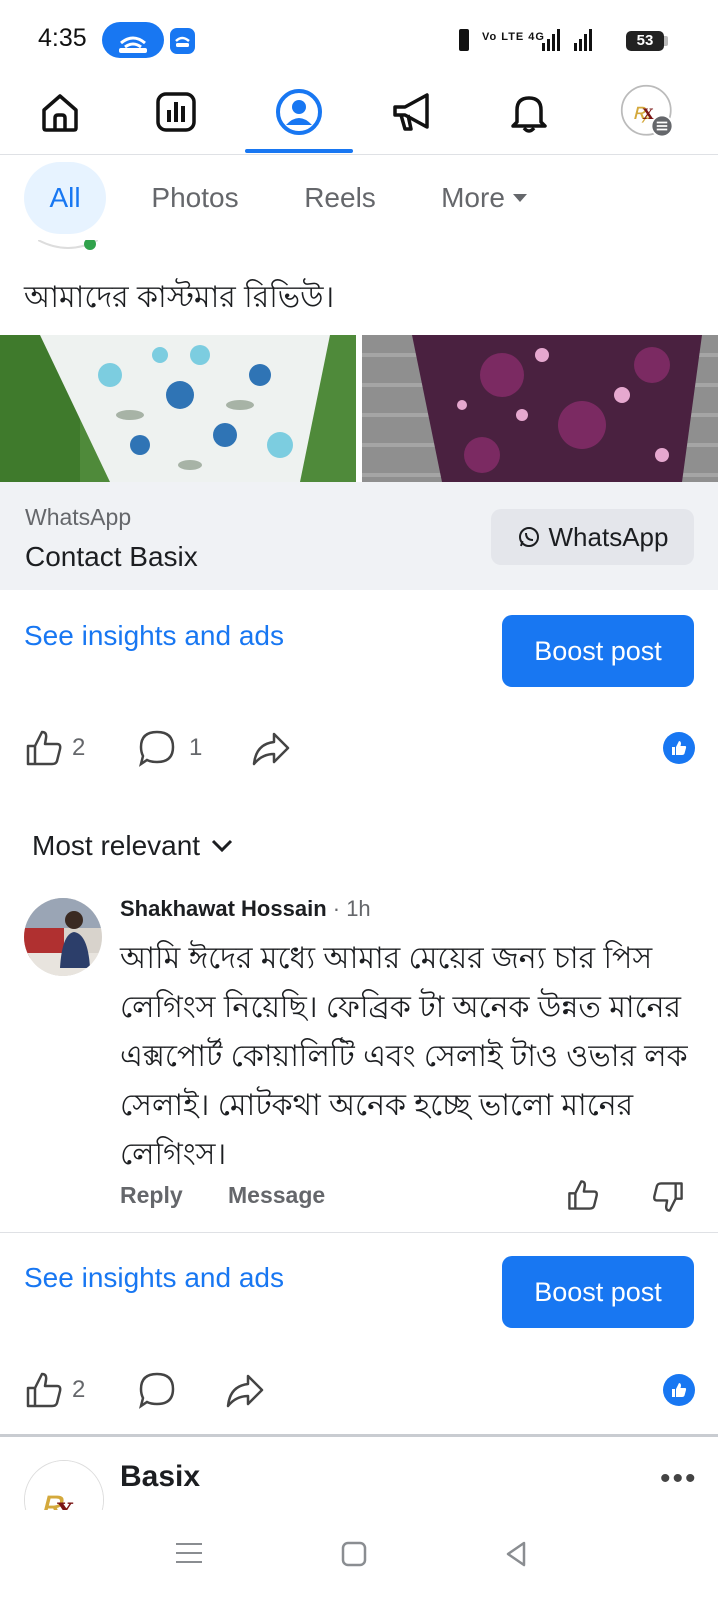  What do you see at coordinates (473, 197) in the screenshot?
I see `filter-more-label: More` at bounding box center [473, 197].